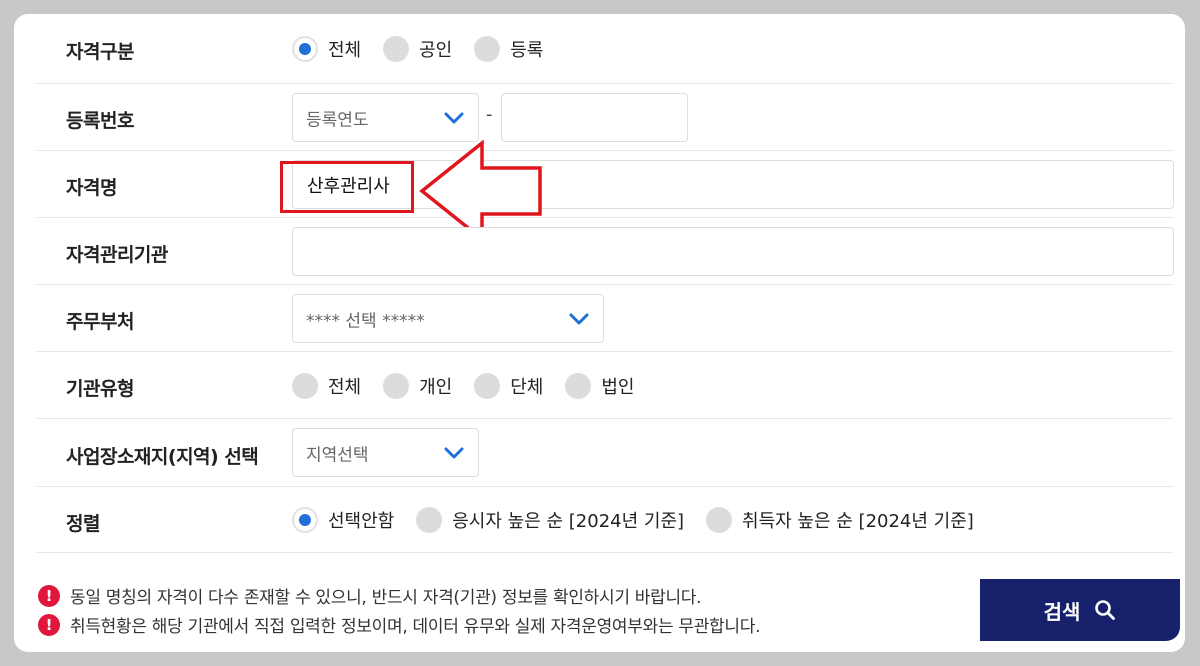 This screenshot has height=666, width=1200. Describe the element at coordinates (361, 521) in the screenshot. I see `radio-label: 선택안함` at that location.